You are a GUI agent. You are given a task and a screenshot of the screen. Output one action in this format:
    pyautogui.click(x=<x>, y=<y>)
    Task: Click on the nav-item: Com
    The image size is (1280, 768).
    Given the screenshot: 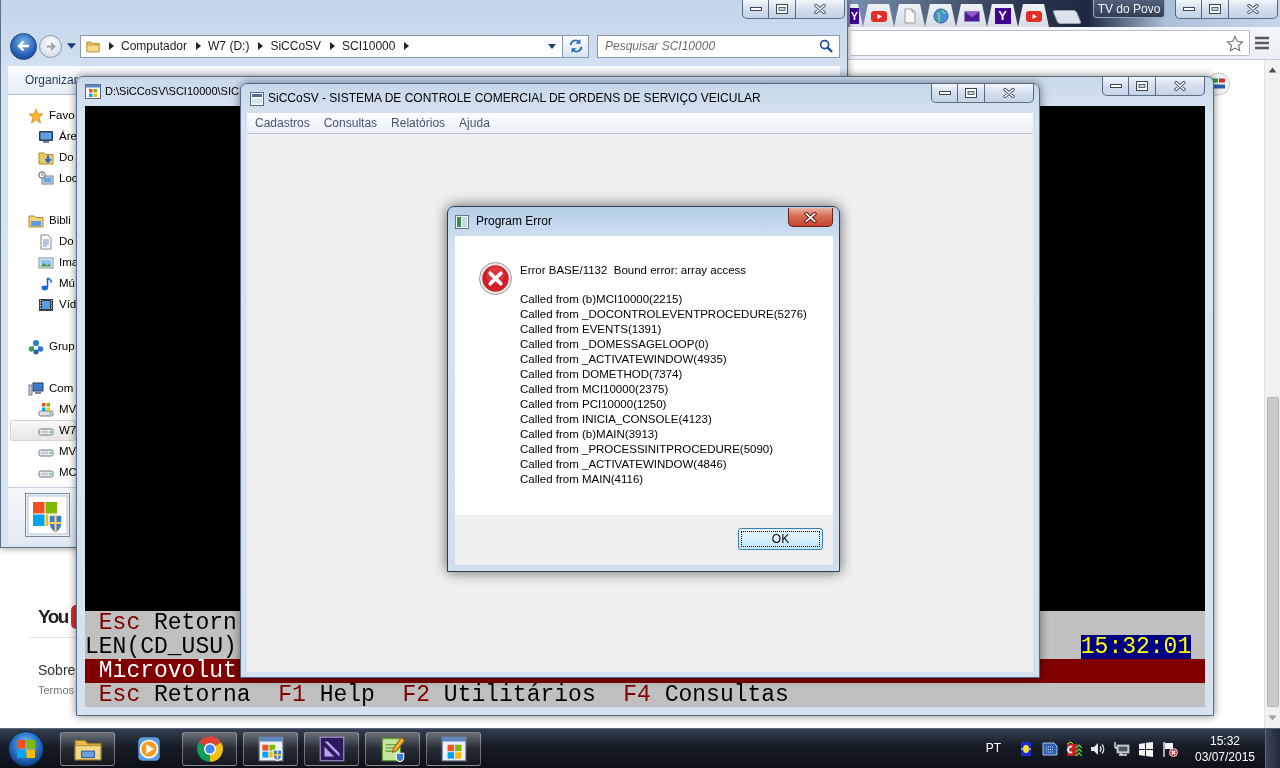 What is the action you would take?
    pyautogui.click(x=43, y=388)
    